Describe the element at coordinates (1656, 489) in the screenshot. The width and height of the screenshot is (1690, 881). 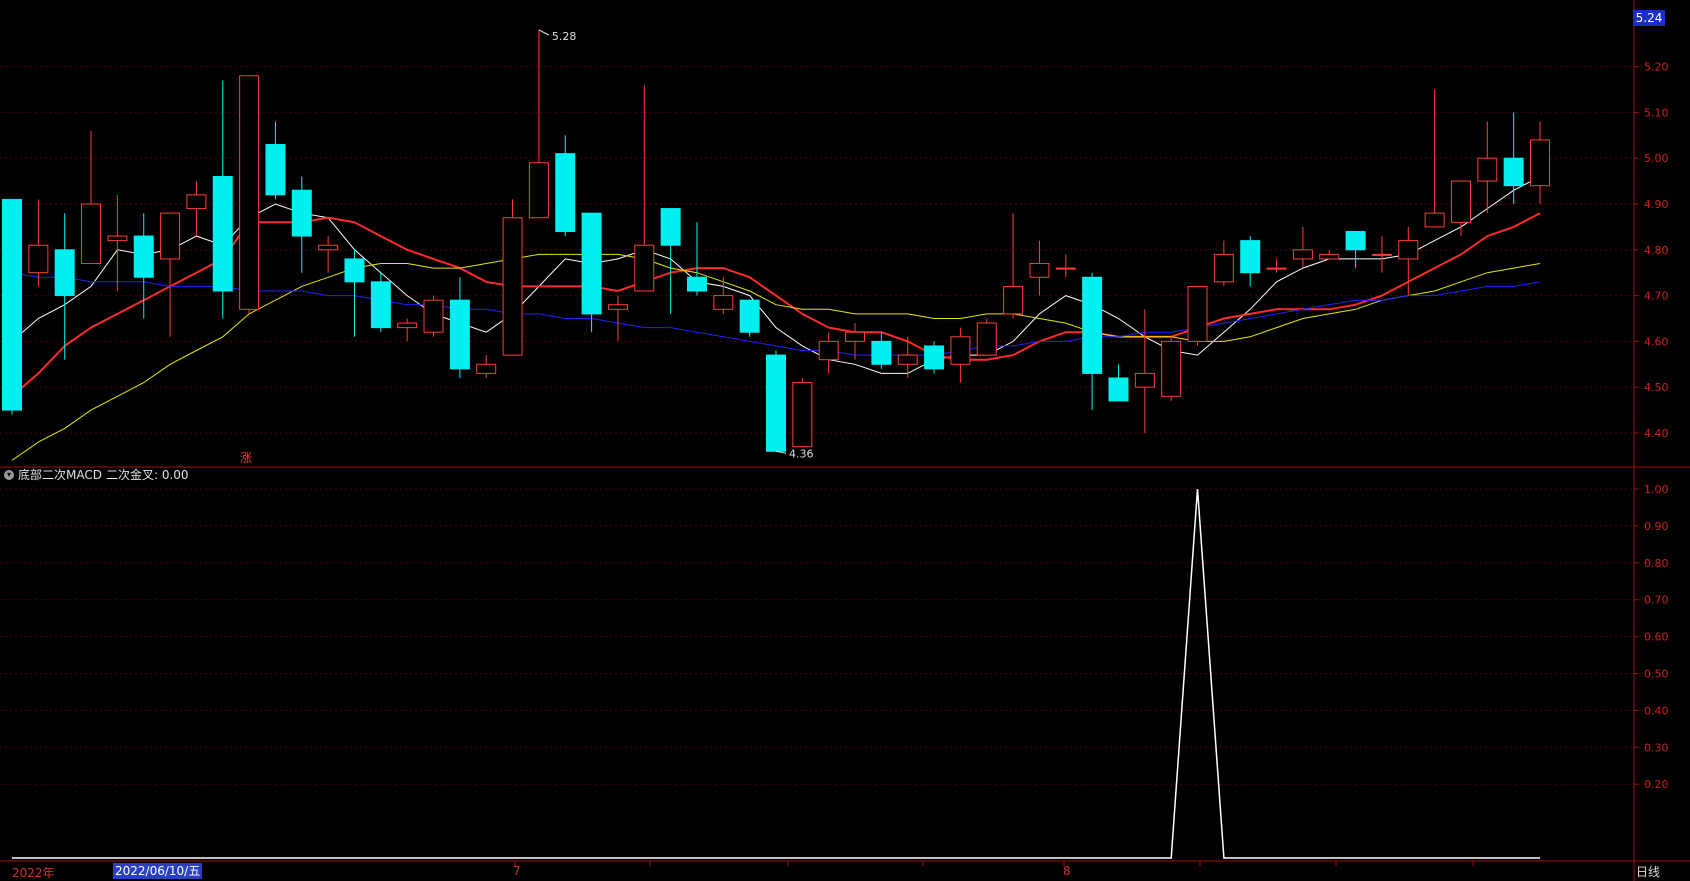
I see `indicator-tick-label: 1.00` at that location.